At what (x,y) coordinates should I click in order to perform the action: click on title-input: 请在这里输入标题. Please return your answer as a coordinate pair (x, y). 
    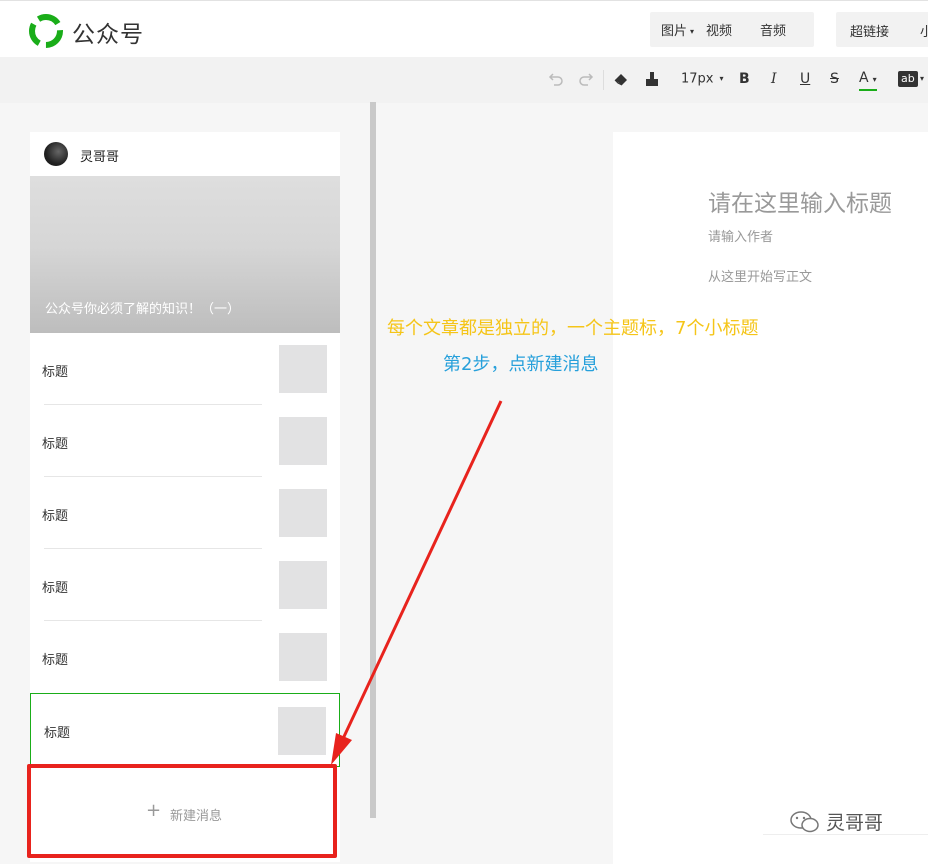
    Looking at the image, I should click on (800, 201).